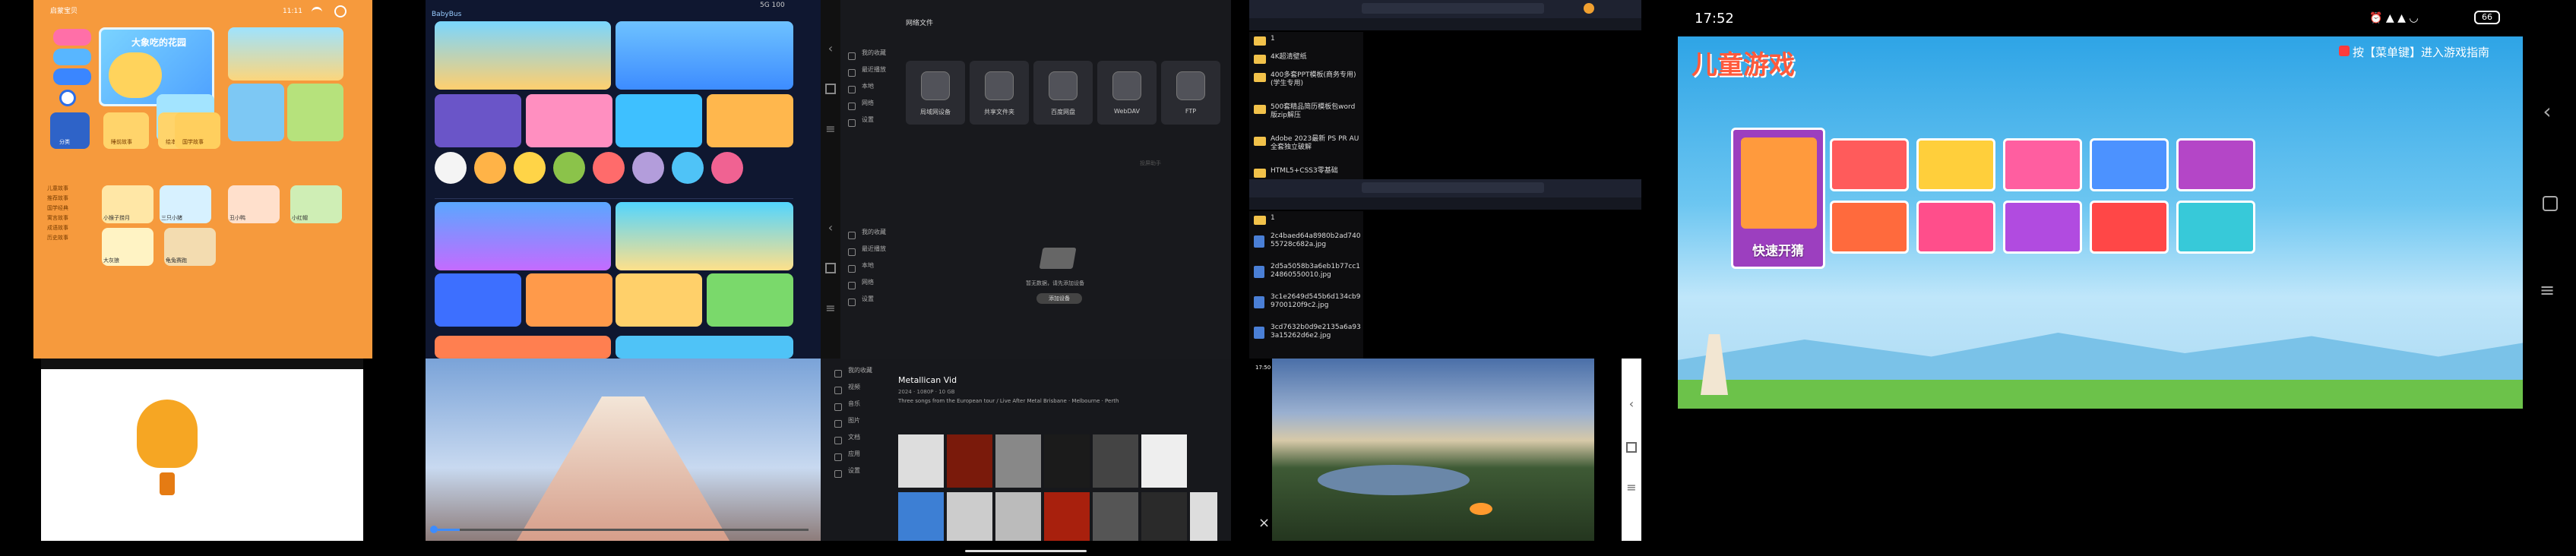 The image size is (2576, 556). Describe the element at coordinates (1589, 8) in the screenshot. I see `avatar` at that location.